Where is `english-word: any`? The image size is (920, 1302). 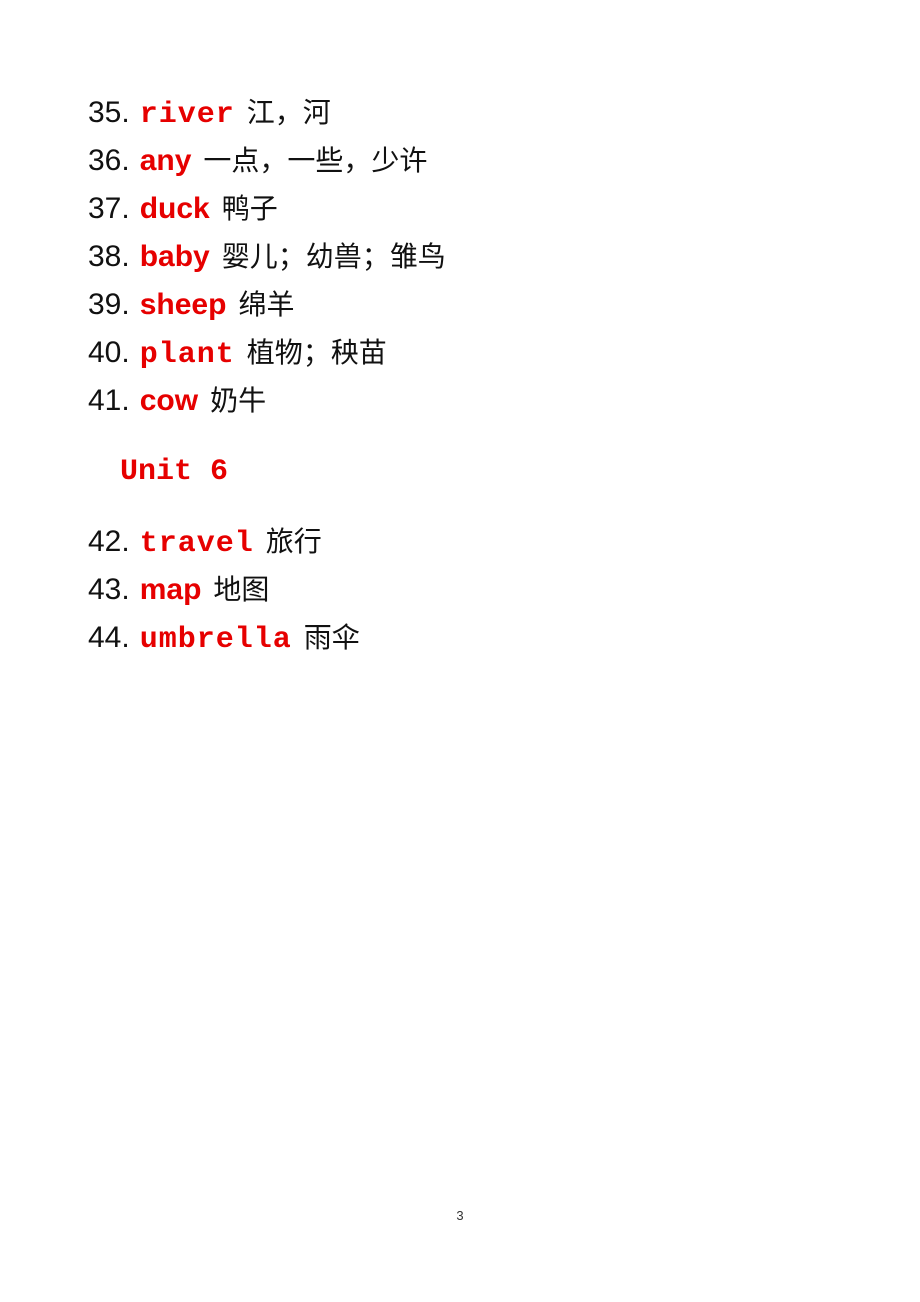
english-word: any is located at coordinates (165, 160).